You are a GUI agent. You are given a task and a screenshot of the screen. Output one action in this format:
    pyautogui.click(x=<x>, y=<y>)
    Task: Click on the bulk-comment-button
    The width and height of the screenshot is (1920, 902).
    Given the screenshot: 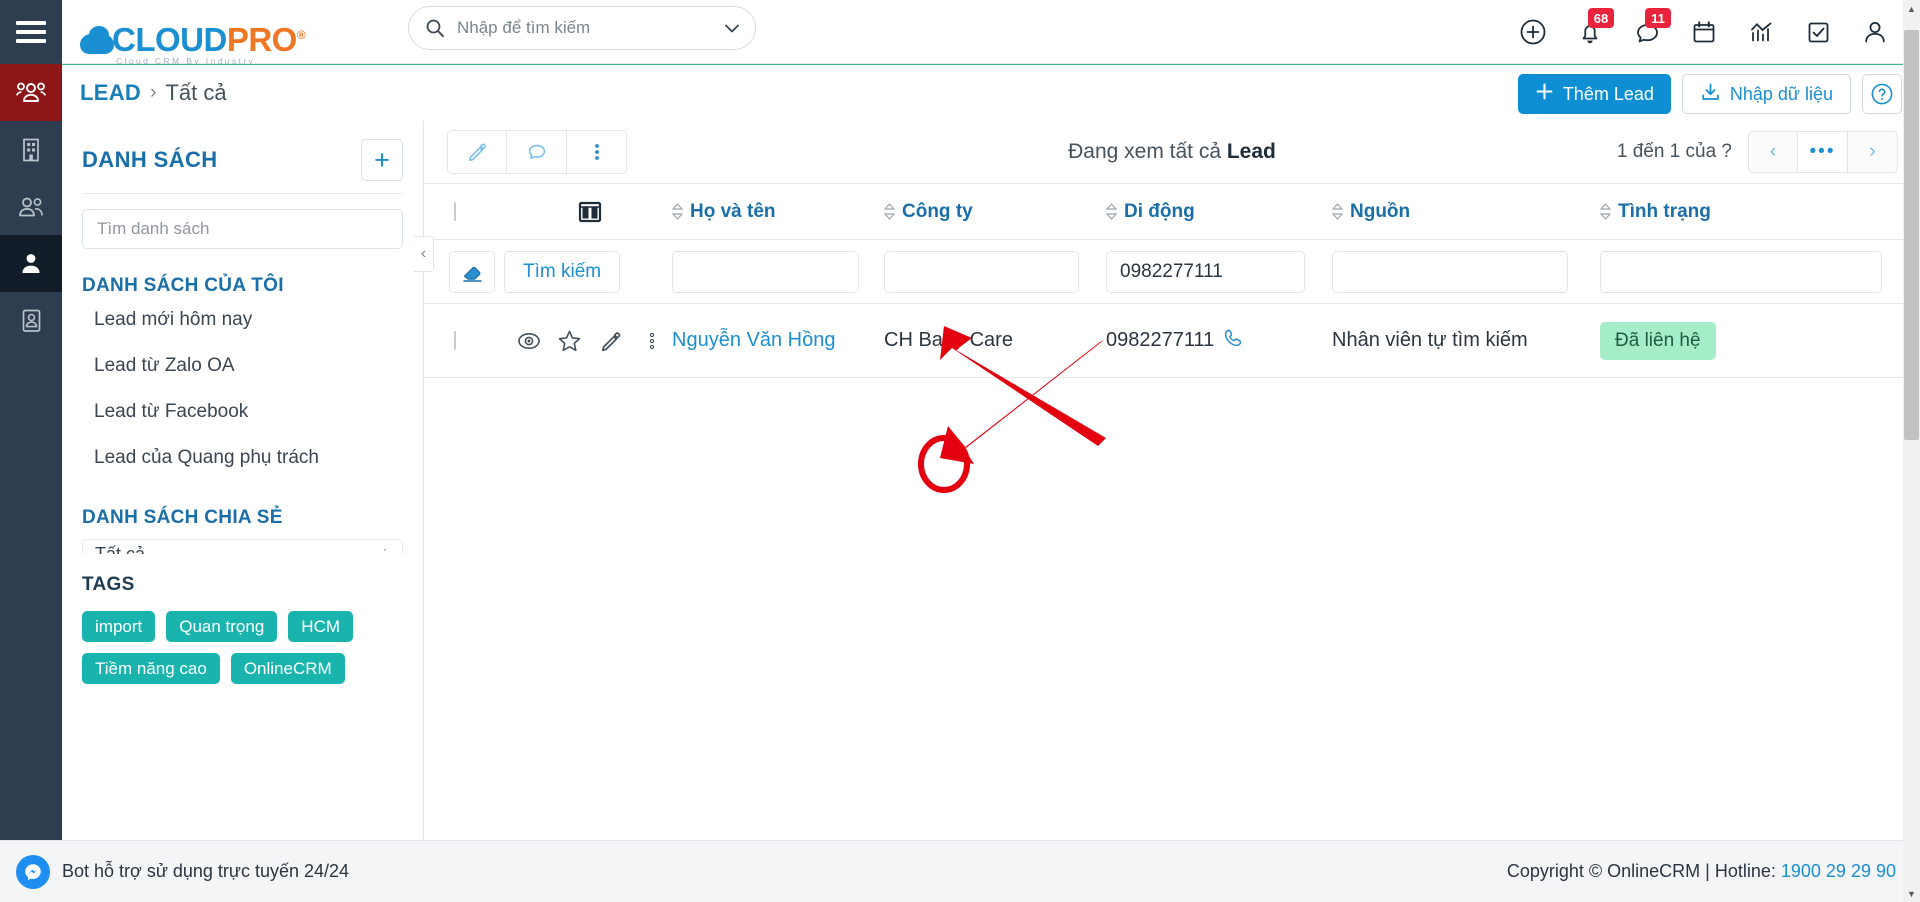 What is the action you would take?
    pyautogui.click(x=537, y=152)
    